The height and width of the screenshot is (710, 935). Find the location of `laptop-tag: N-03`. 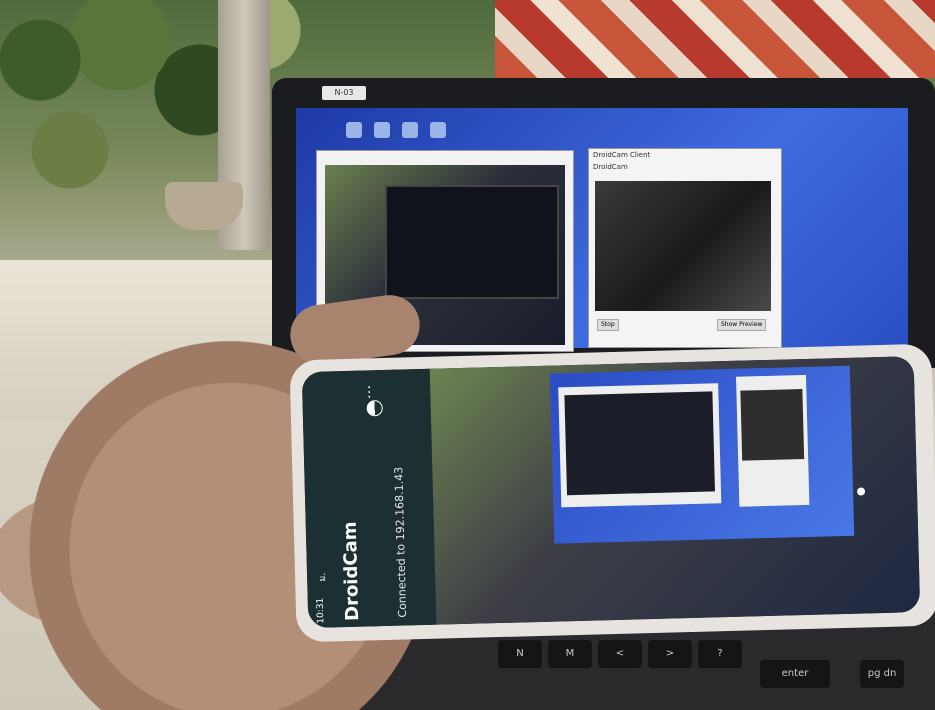

laptop-tag: N-03 is located at coordinates (344, 93).